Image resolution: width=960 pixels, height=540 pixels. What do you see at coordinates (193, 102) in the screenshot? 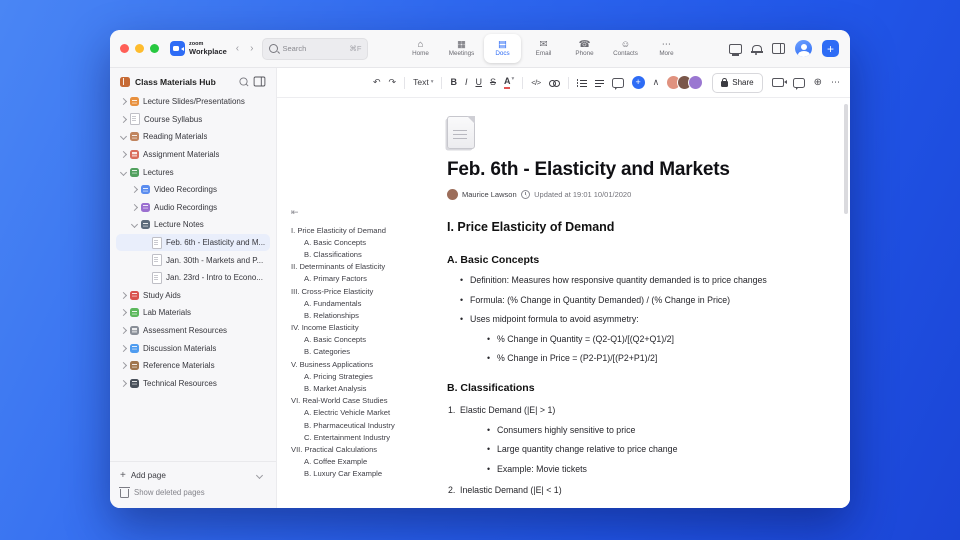
I see `page-tree-item: Lecture Slides/Presentations` at bounding box center [193, 102].